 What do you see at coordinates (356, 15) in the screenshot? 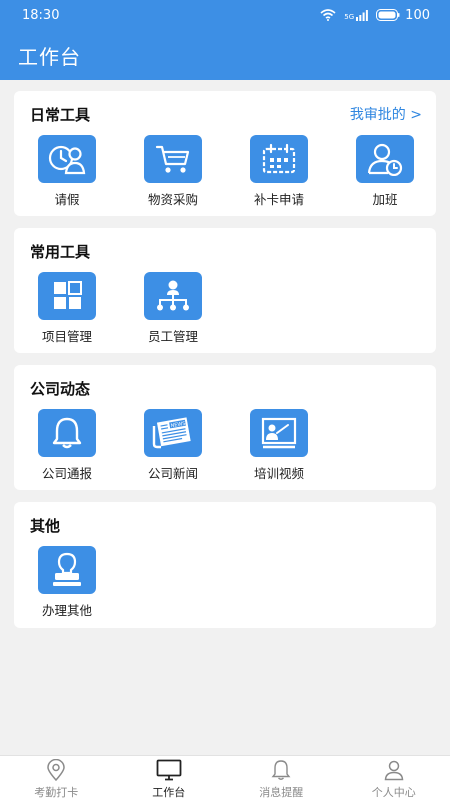
I see `signal-icon: 5G` at bounding box center [356, 15].